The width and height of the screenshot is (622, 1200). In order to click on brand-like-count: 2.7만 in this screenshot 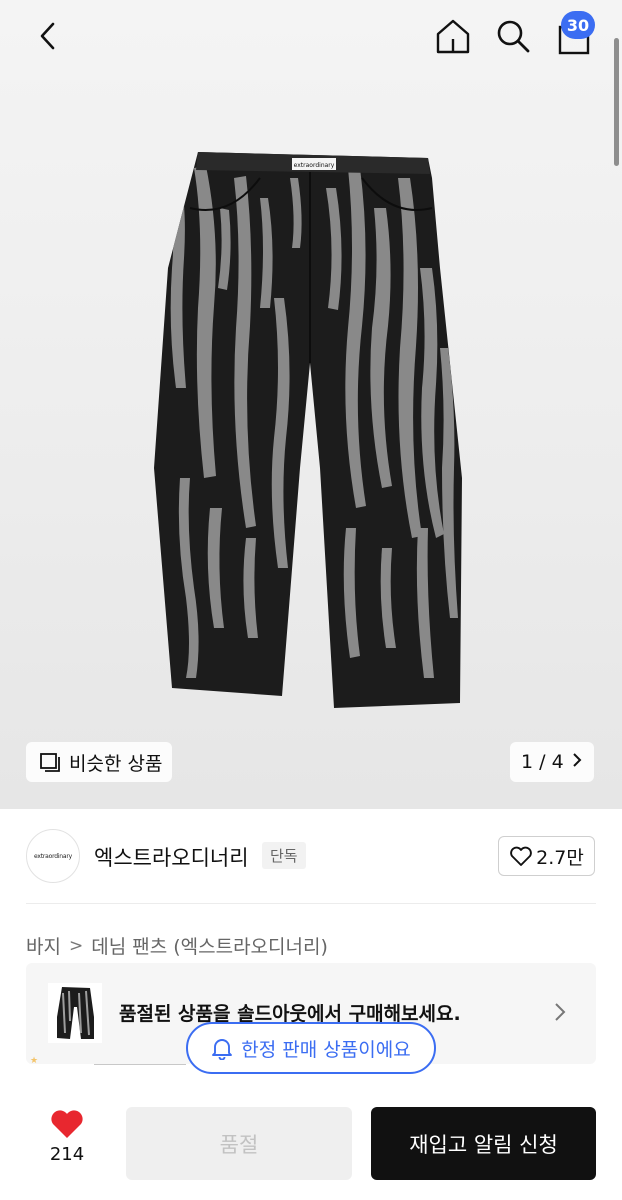, I will do `click(560, 857)`.